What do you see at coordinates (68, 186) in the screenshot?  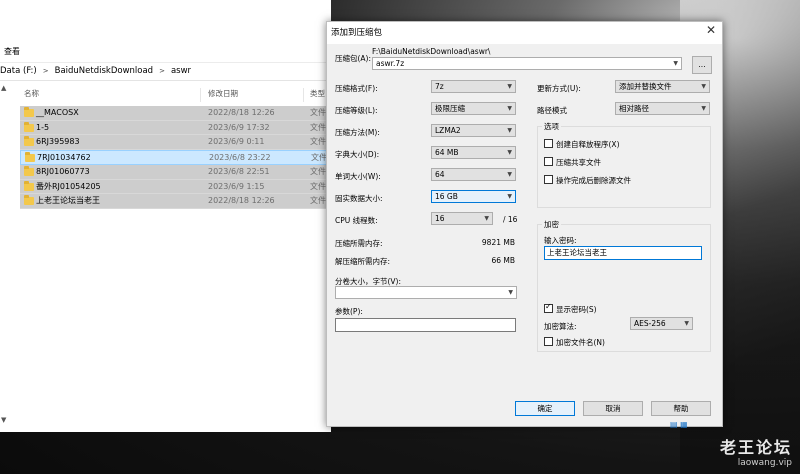 I see `file-name: 番外RJ01054205` at bounding box center [68, 186].